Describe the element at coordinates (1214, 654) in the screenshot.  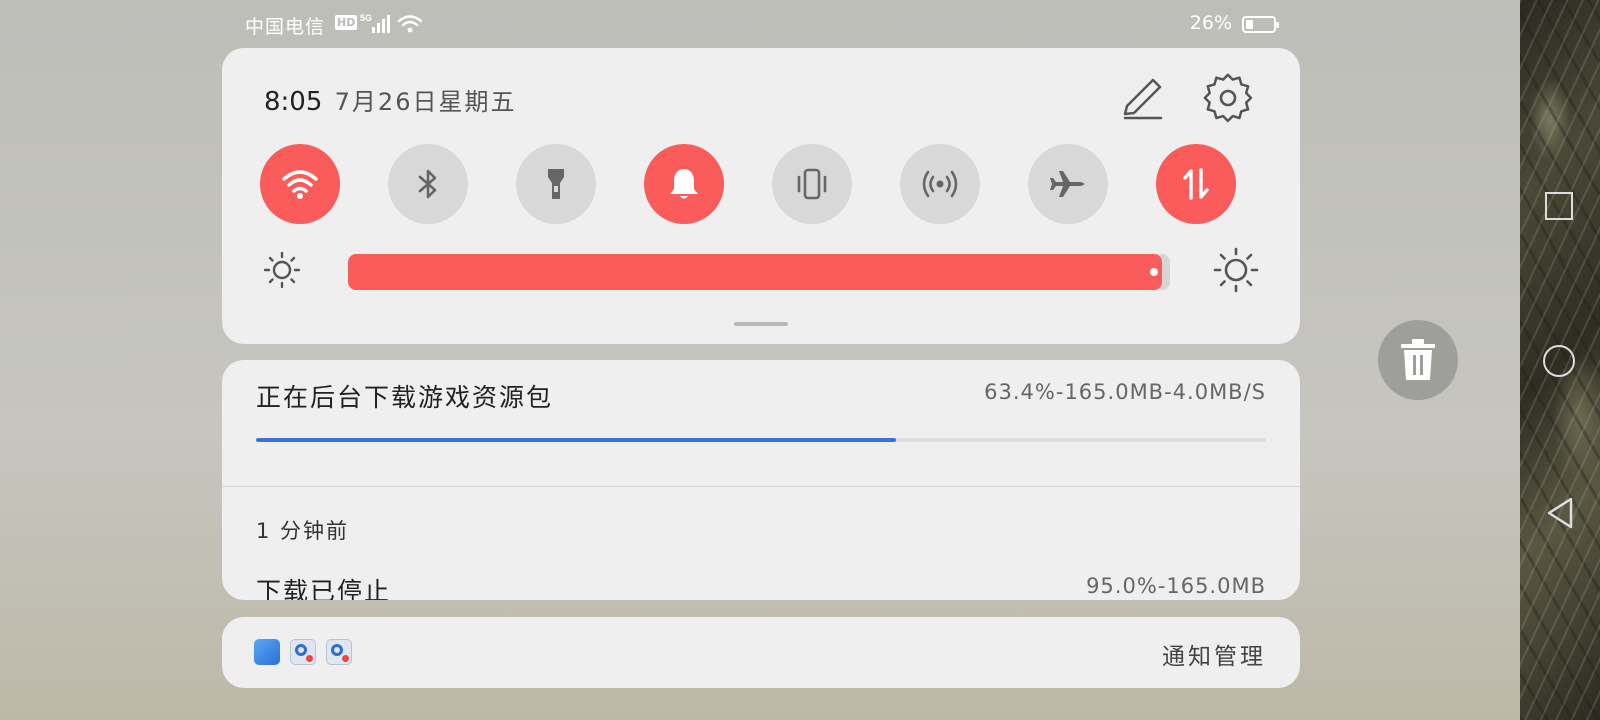
I see `notification-management-button: 通知管理` at that location.